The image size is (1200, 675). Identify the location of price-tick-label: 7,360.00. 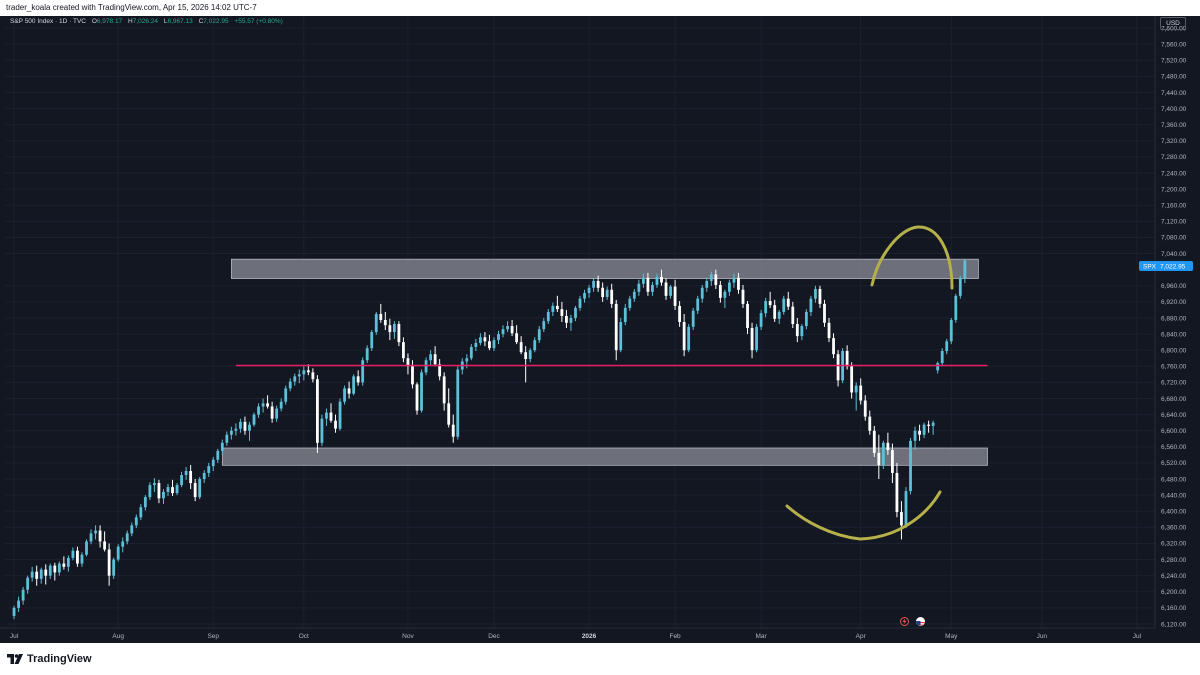
(1174, 125).